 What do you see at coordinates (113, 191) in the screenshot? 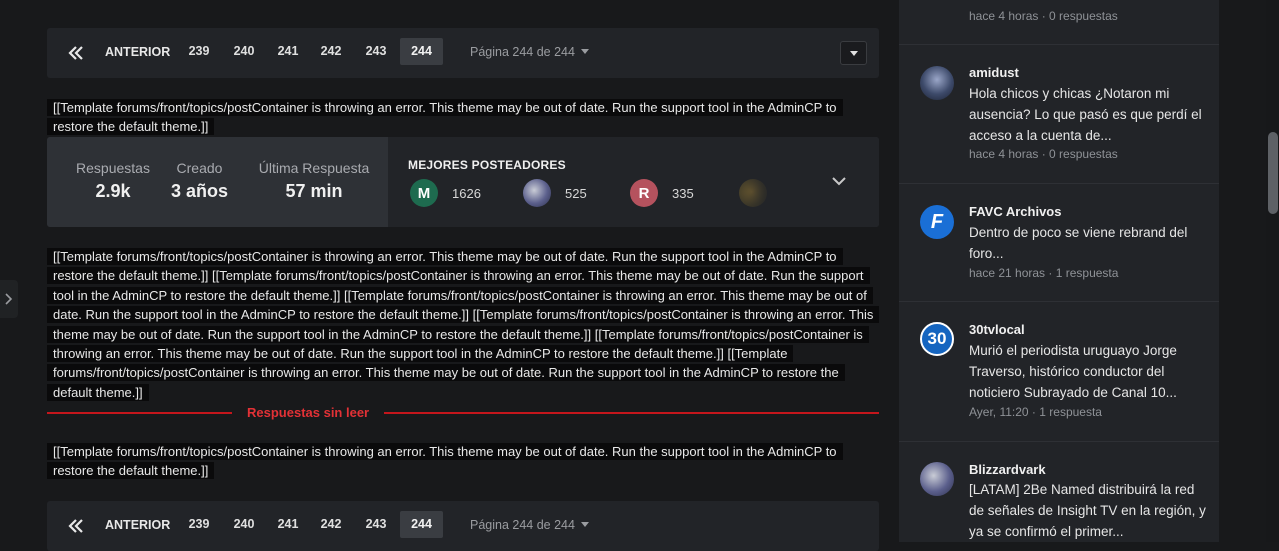
I see `stat-replies-value: 2.9k` at bounding box center [113, 191].